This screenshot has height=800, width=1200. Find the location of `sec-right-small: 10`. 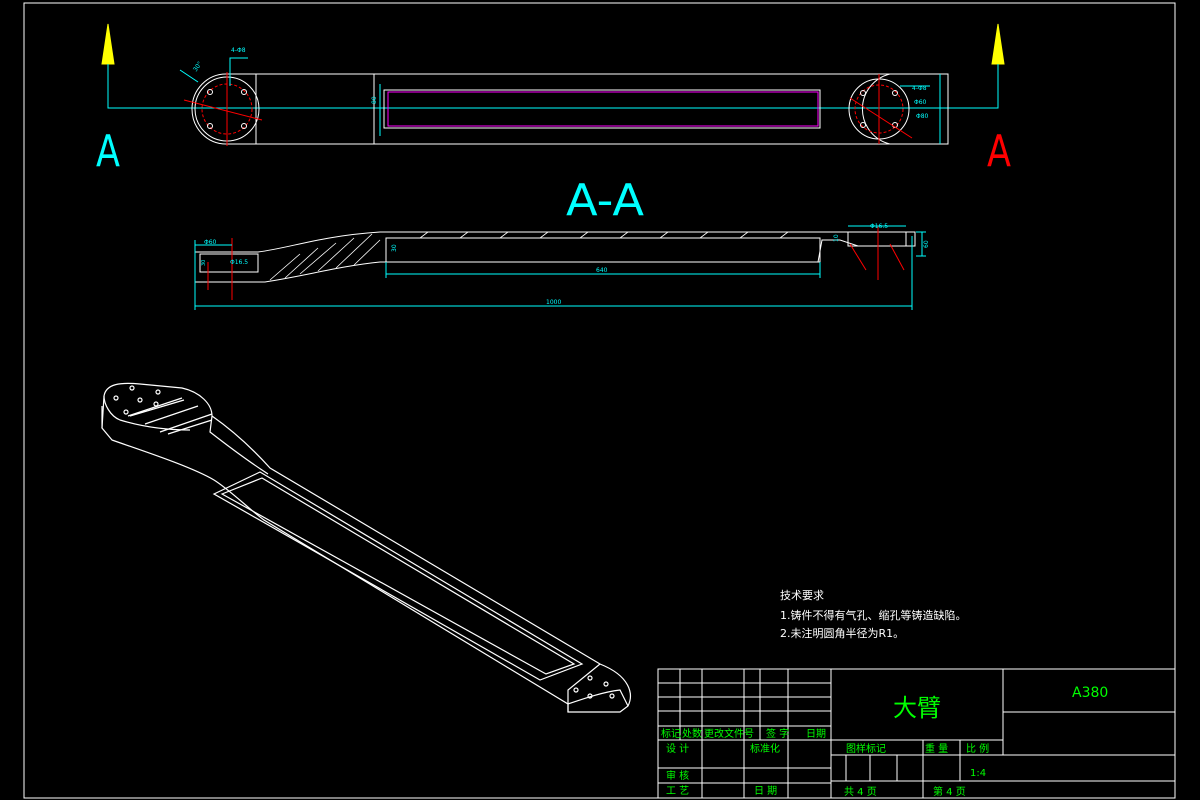

sec-right-small: 10 is located at coordinates (836, 238).